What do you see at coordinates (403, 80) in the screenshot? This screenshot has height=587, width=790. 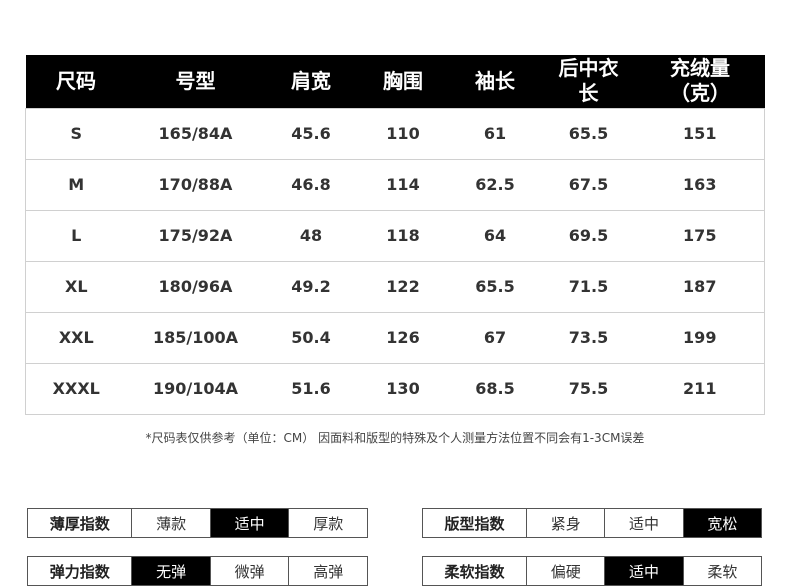 I see `header-chest: 胸围` at bounding box center [403, 80].